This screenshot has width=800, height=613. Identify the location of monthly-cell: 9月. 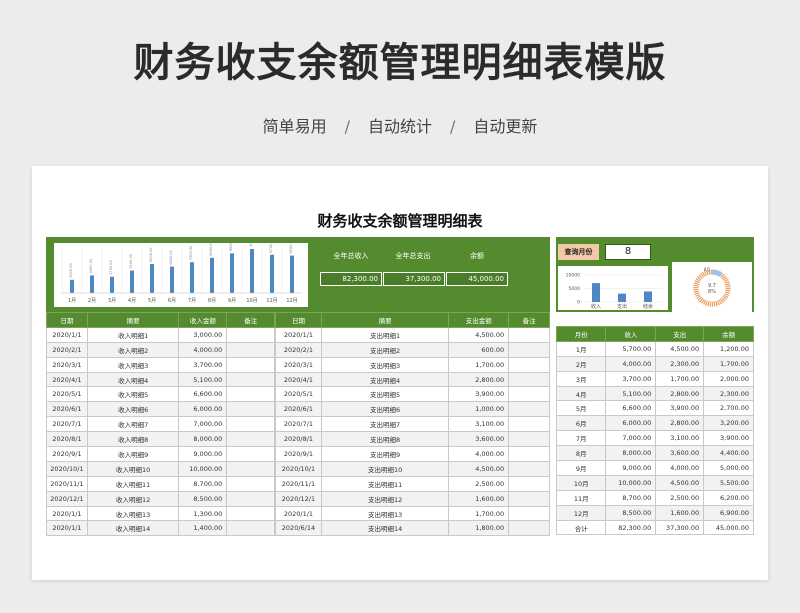
(581, 468).